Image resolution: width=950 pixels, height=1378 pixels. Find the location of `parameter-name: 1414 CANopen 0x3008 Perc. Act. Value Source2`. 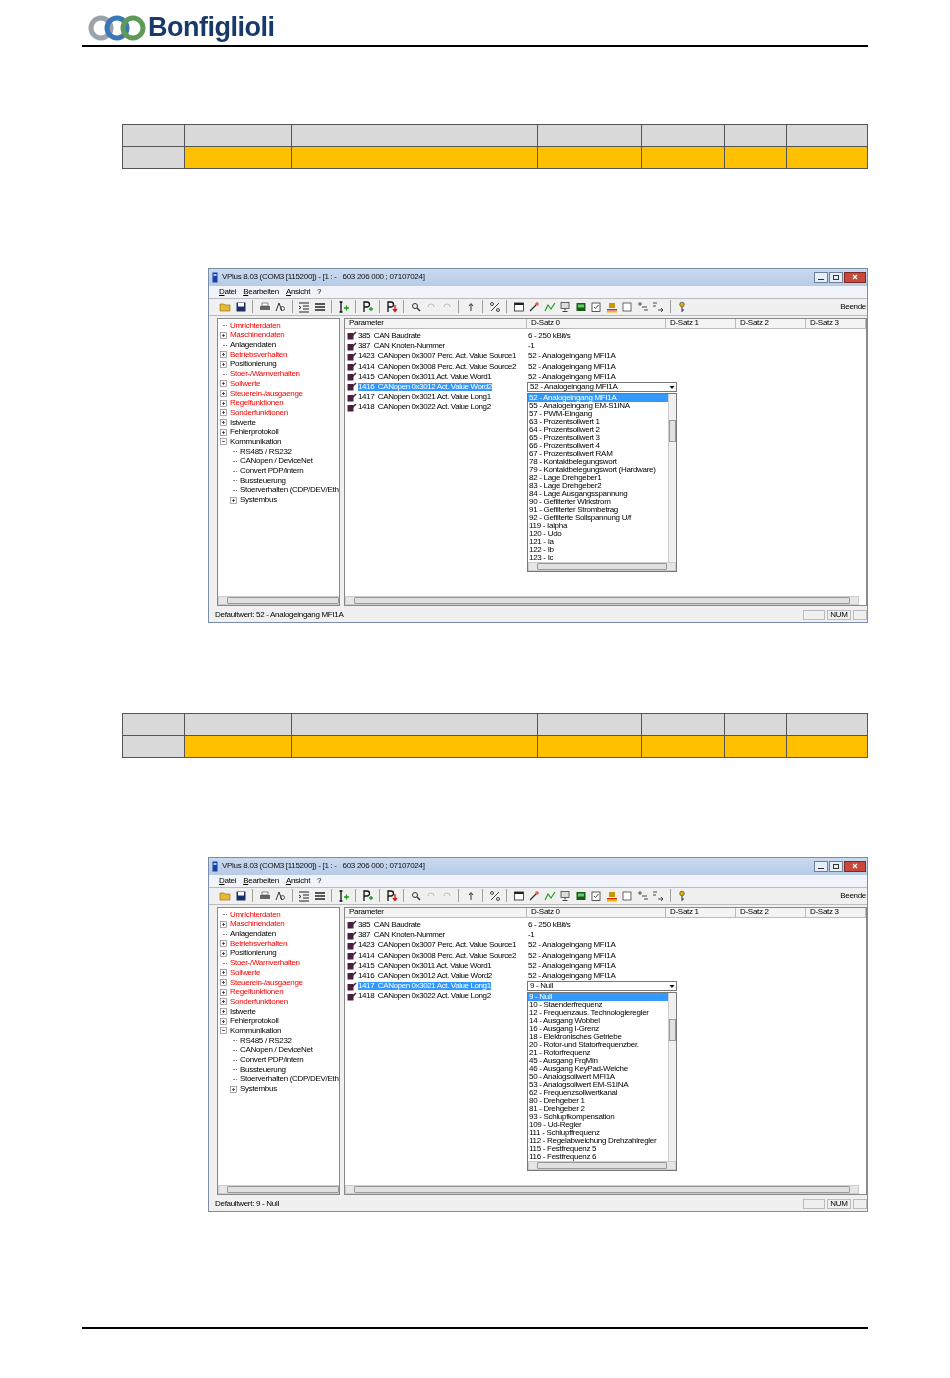

parameter-name: 1414 CANopen 0x3008 Perc. Act. Value Source2 is located at coordinates (437, 366).